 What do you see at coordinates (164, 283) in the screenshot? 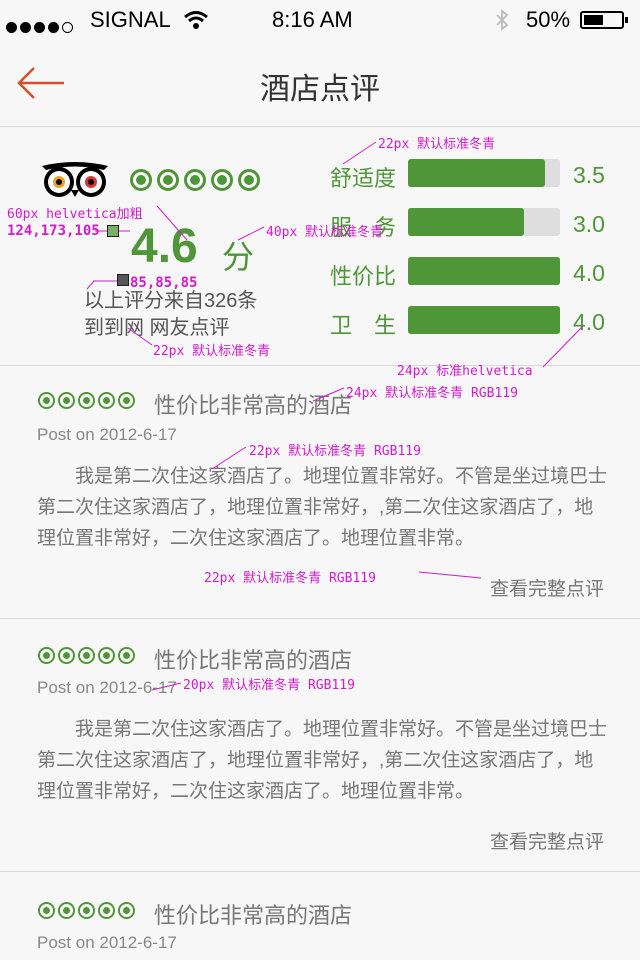
I see `annotation-label: 85,85,85` at bounding box center [164, 283].